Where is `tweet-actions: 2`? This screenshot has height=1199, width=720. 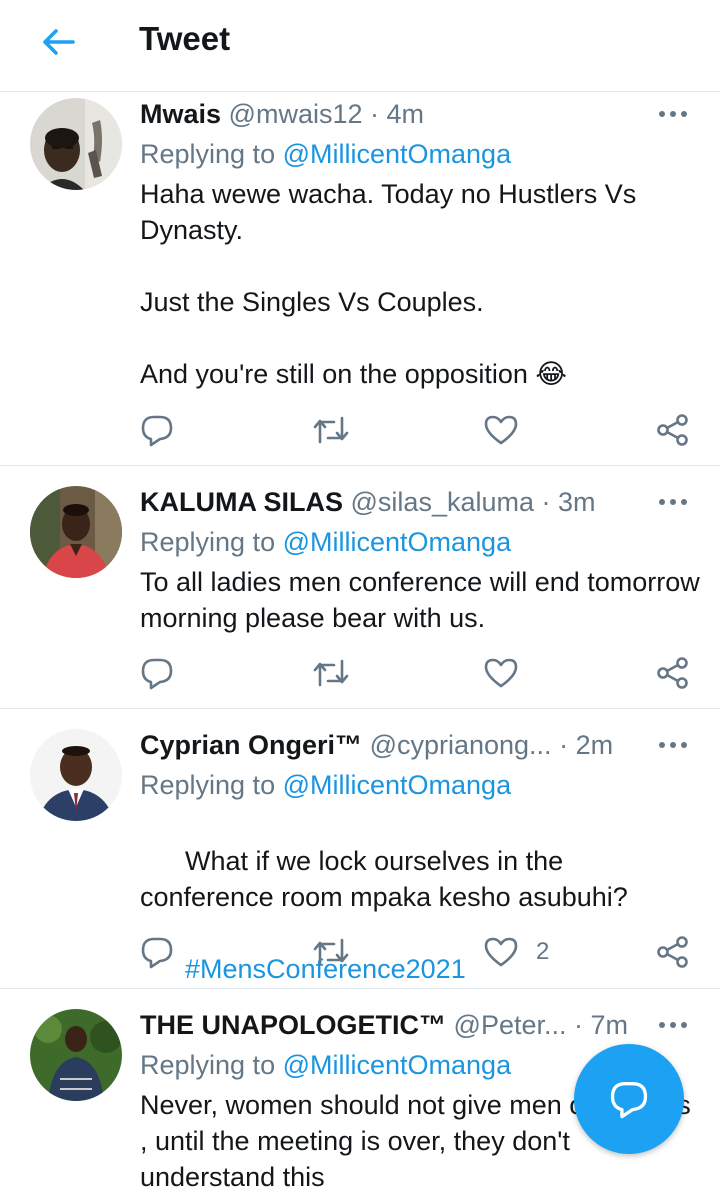 tweet-actions: 2 is located at coordinates (420, 952).